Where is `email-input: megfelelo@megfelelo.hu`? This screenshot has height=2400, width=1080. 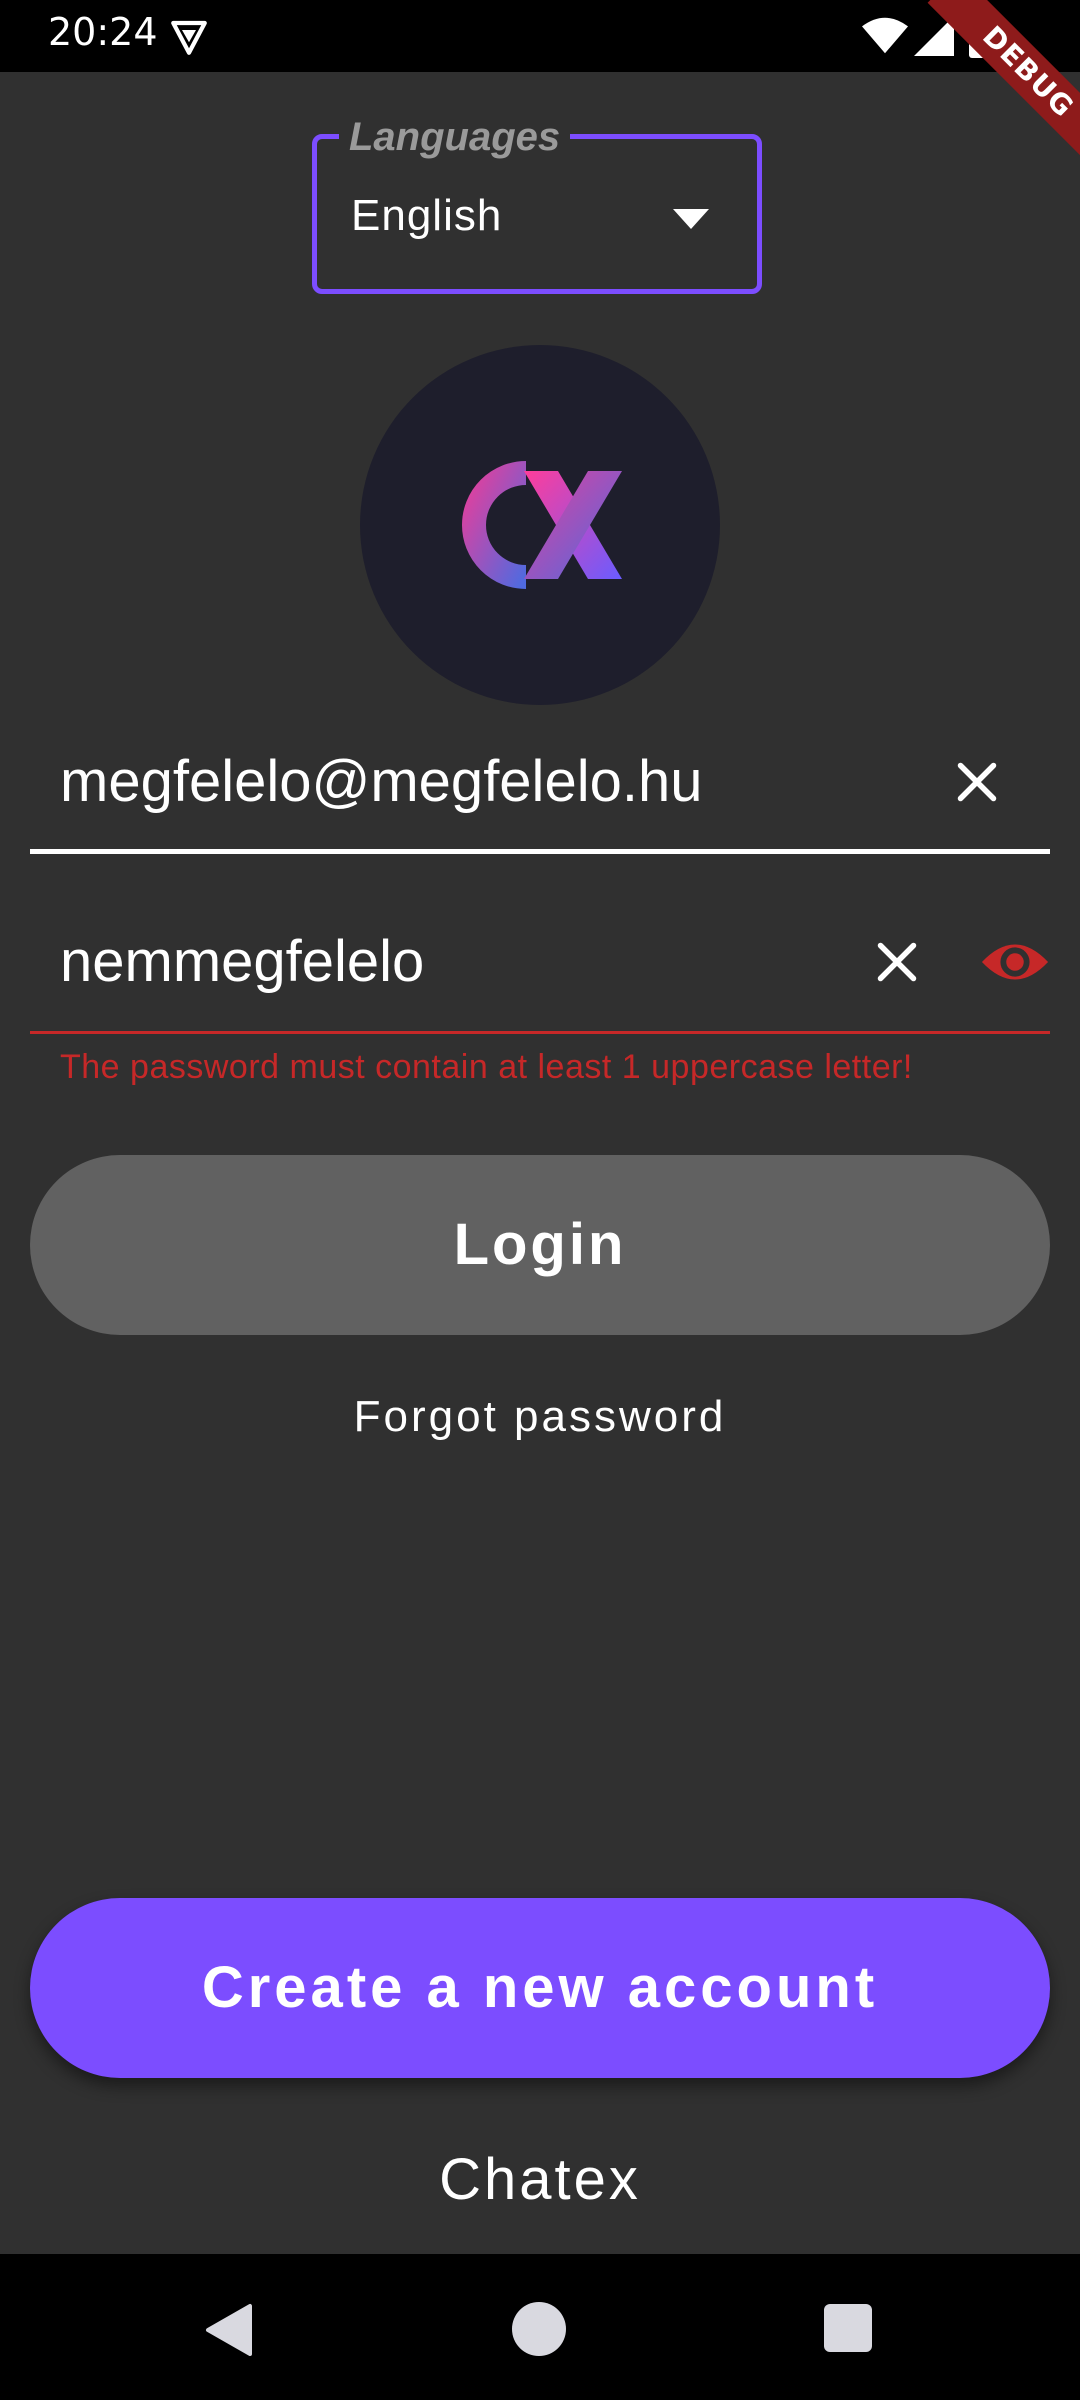 email-input: megfelelo@megfelelo.hu is located at coordinates (381, 781).